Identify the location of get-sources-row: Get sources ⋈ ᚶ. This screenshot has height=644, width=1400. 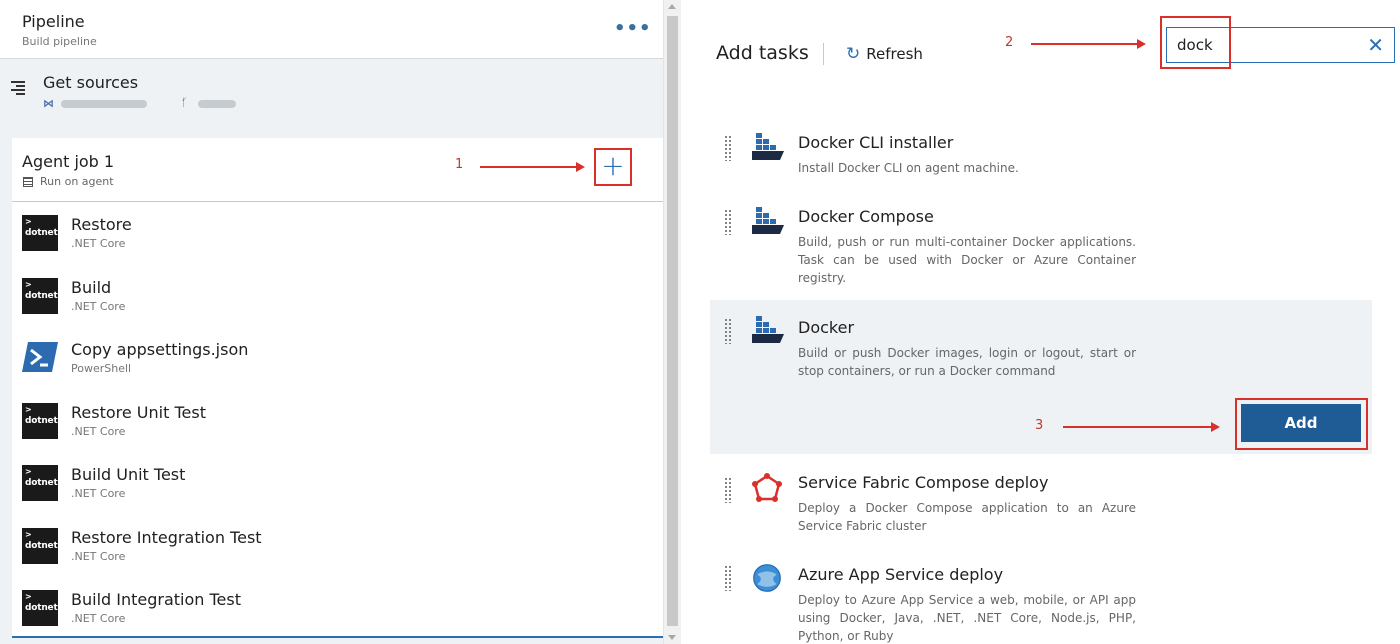
(331, 97).